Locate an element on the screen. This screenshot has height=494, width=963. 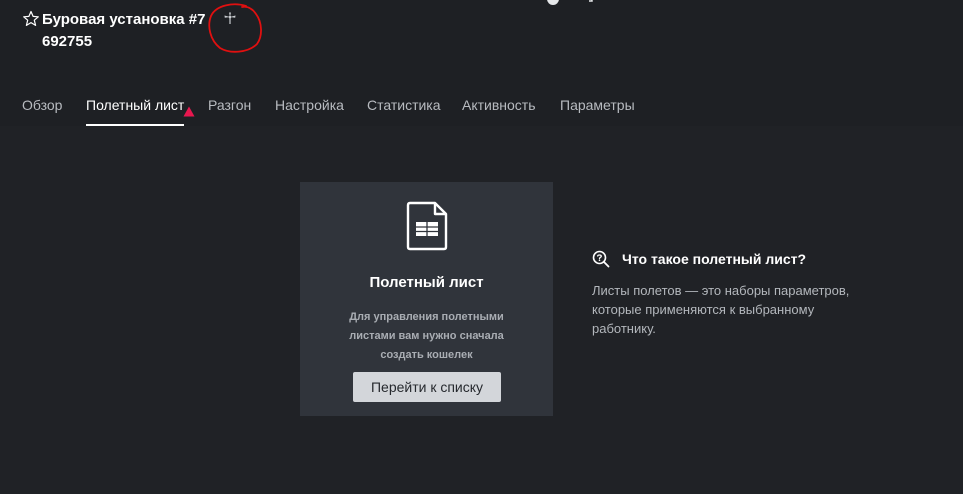
title-row: Буровая установка #7 is located at coordinates (113, 19).